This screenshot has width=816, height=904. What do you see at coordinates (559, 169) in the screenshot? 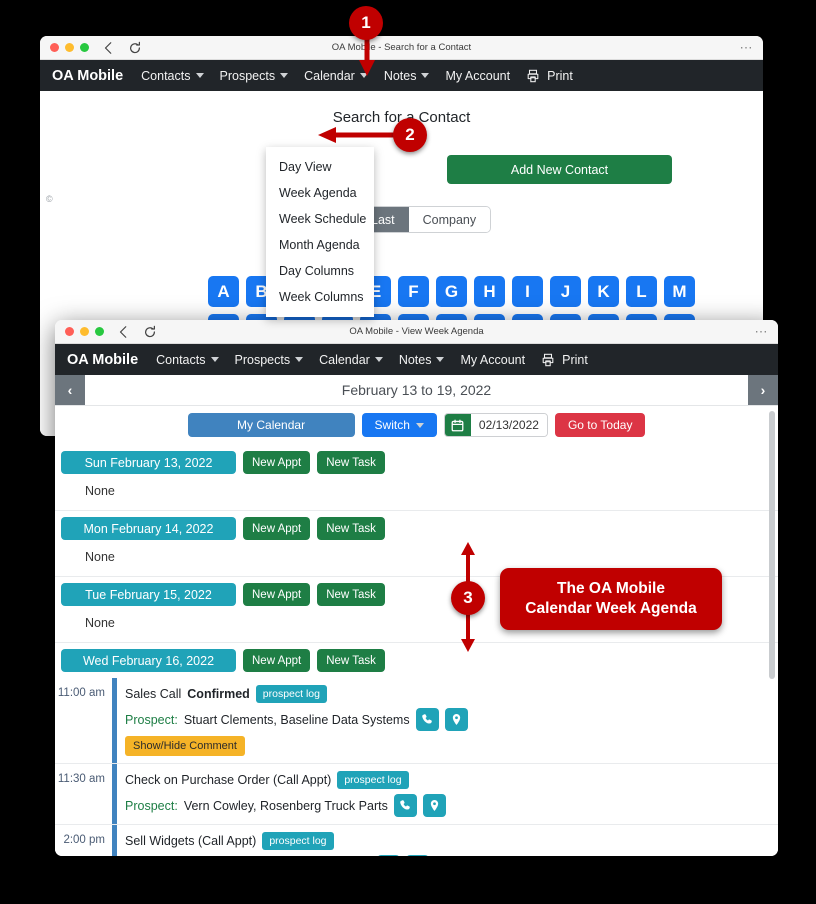
I see `add-new-contact-button: Add New Contact` at bounding box center [559, 169].